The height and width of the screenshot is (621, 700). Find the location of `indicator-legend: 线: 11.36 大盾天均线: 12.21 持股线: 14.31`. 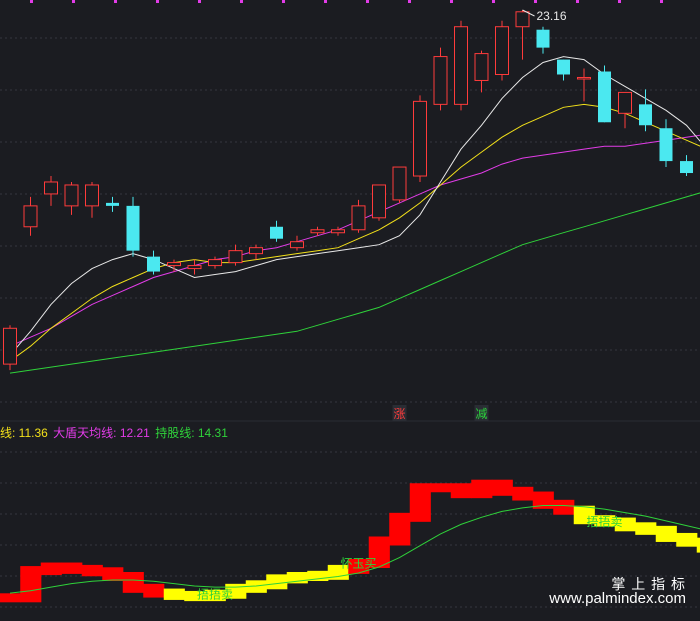

indicator-legend: 线: 11.36 大盾天均线: 12.21 持股线: 14.31 is located at coordinates (115, 432).